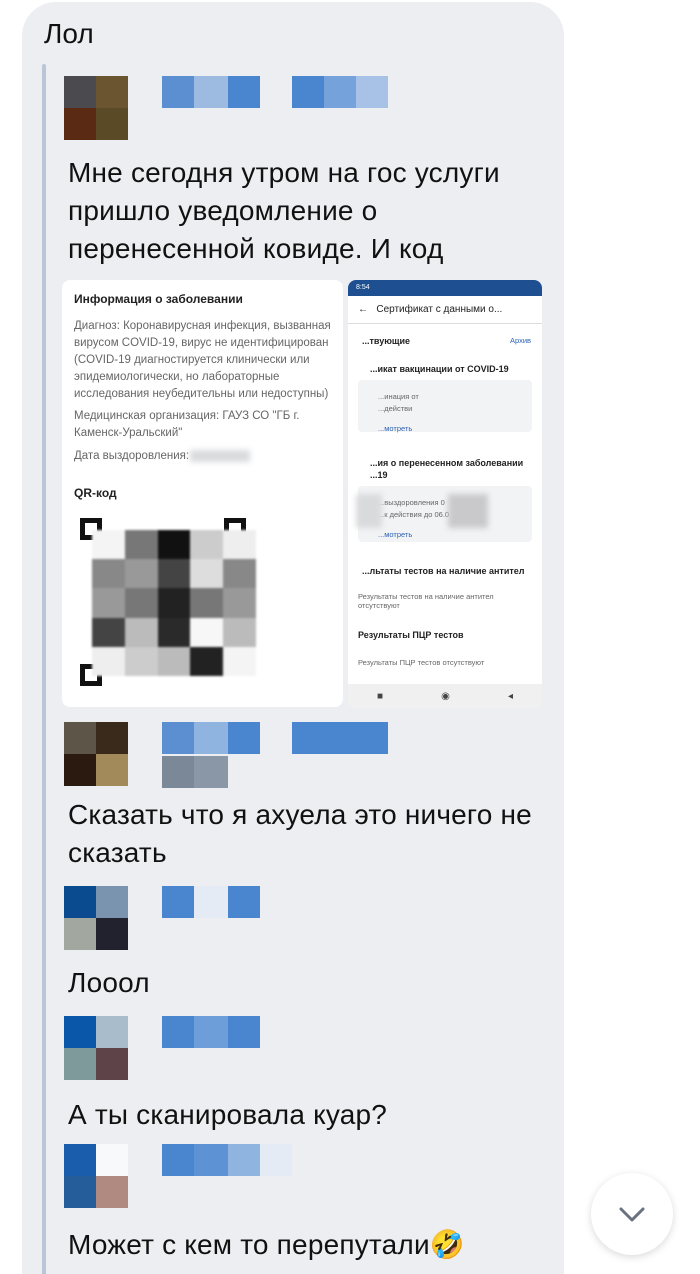 This screenshot has height=1274, width=700. What do you see at coordinates (380, 696) in the screenshot?
I see `recents-icon: ■` at bounding box center [380, 696].